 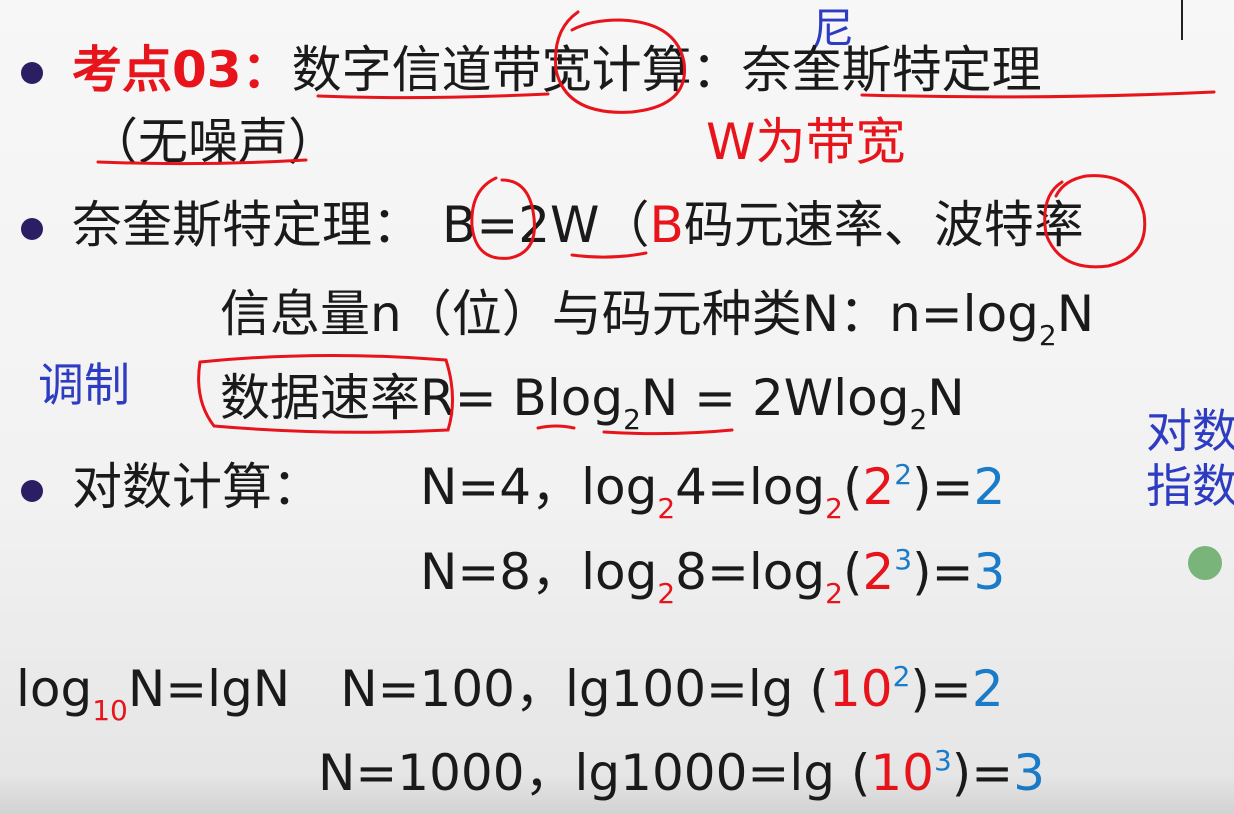 I want to click on annotation-ni: 尼, so click(x=833, y=28).